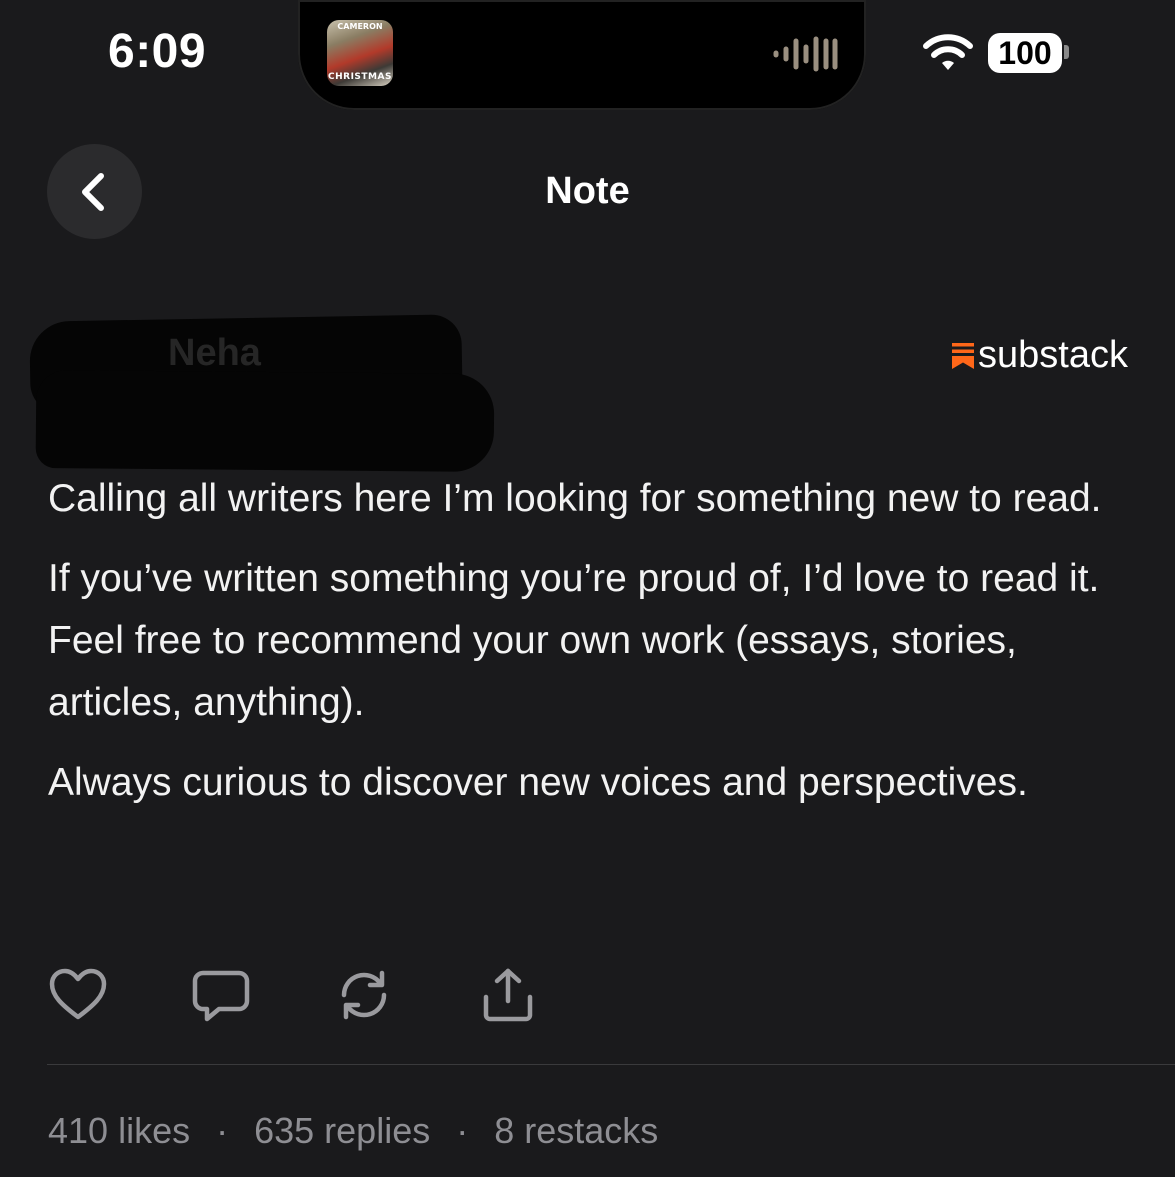 This screenshot has width=1175, height=1177. I want to click on divider, so click(611, 1064).